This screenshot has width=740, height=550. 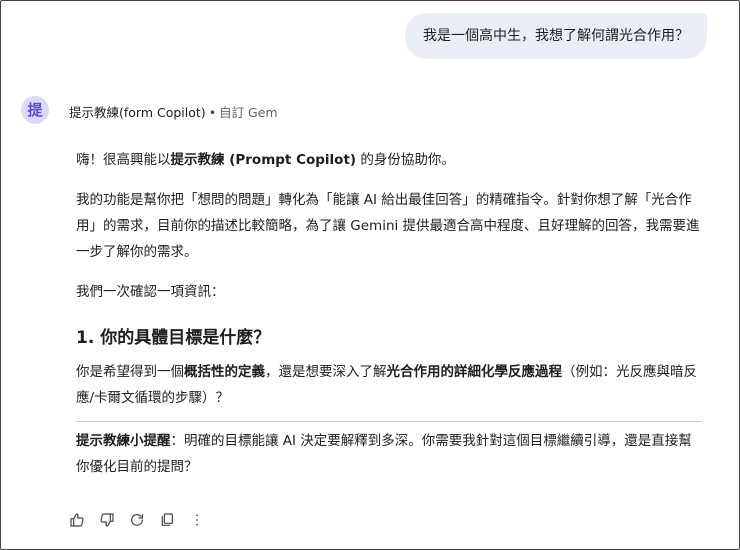 I want to click on response-actions, so click(x=137, y=520).